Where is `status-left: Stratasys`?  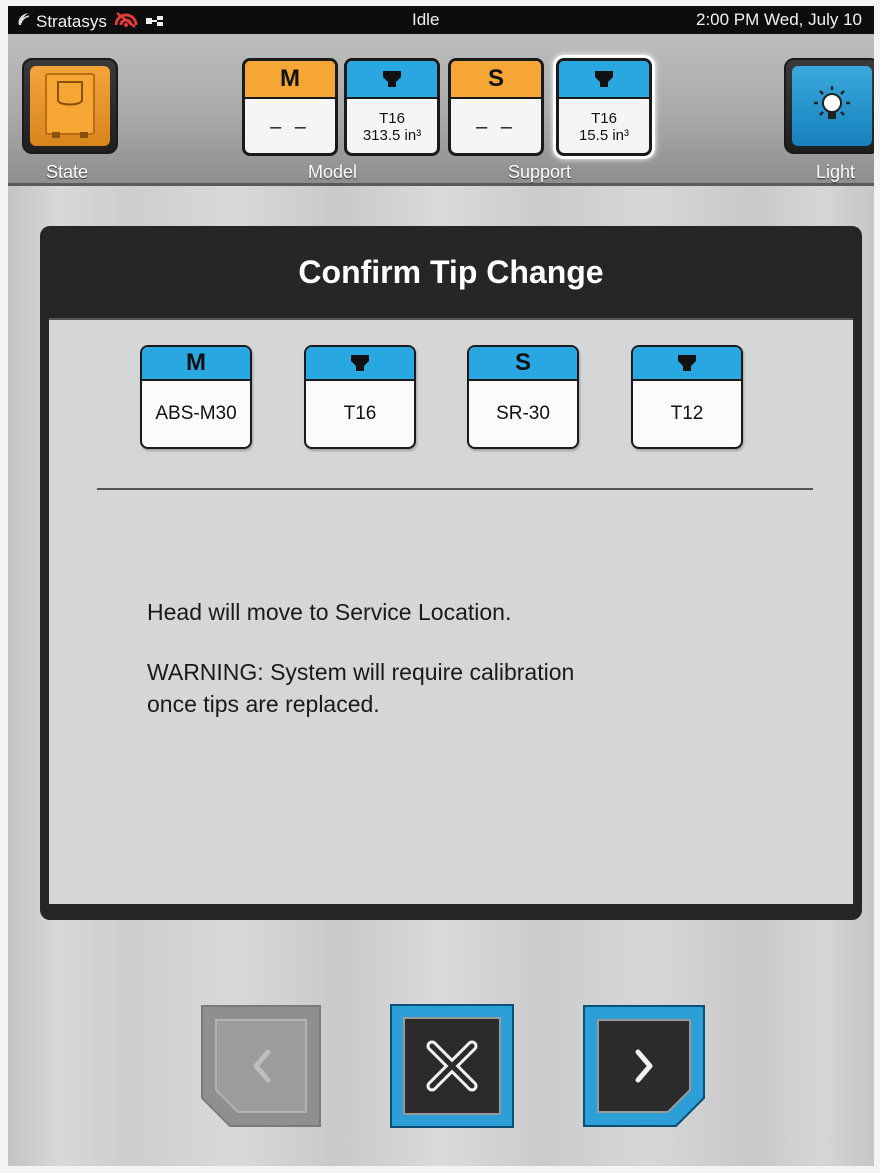
status-left: Stratasys is located at coordinates (90, 21).